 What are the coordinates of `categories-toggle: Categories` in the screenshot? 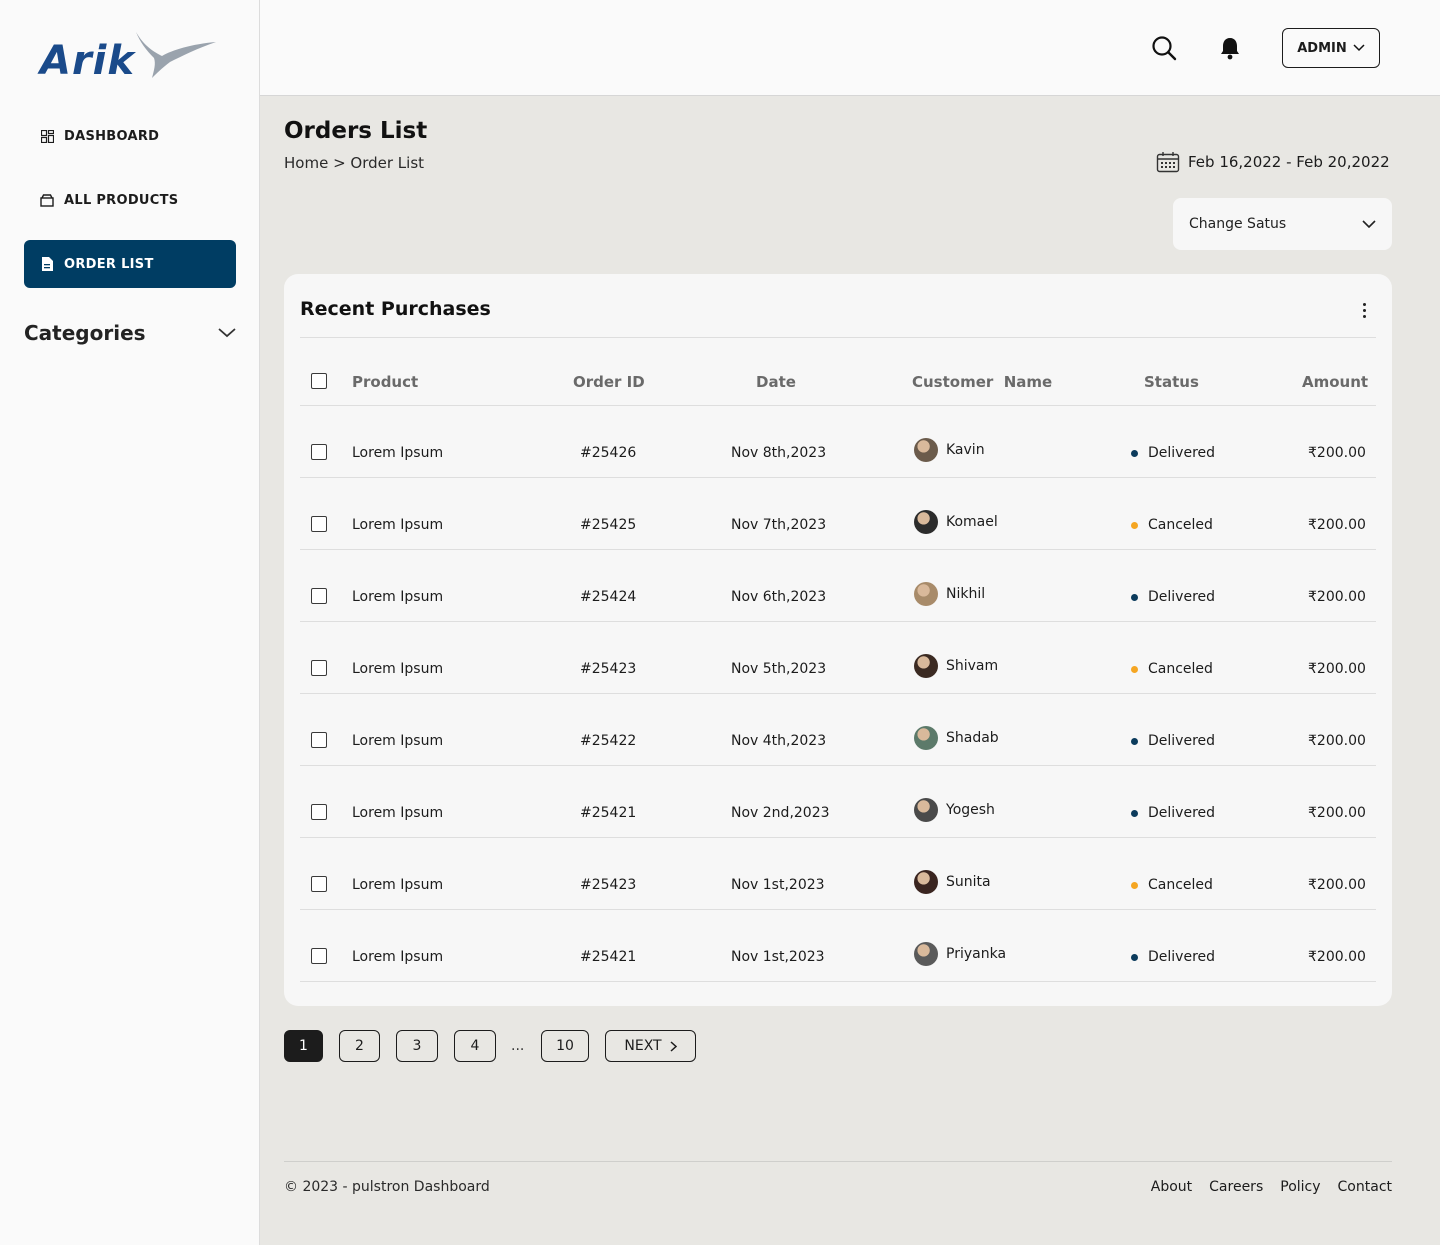 It's located at (130, 333).